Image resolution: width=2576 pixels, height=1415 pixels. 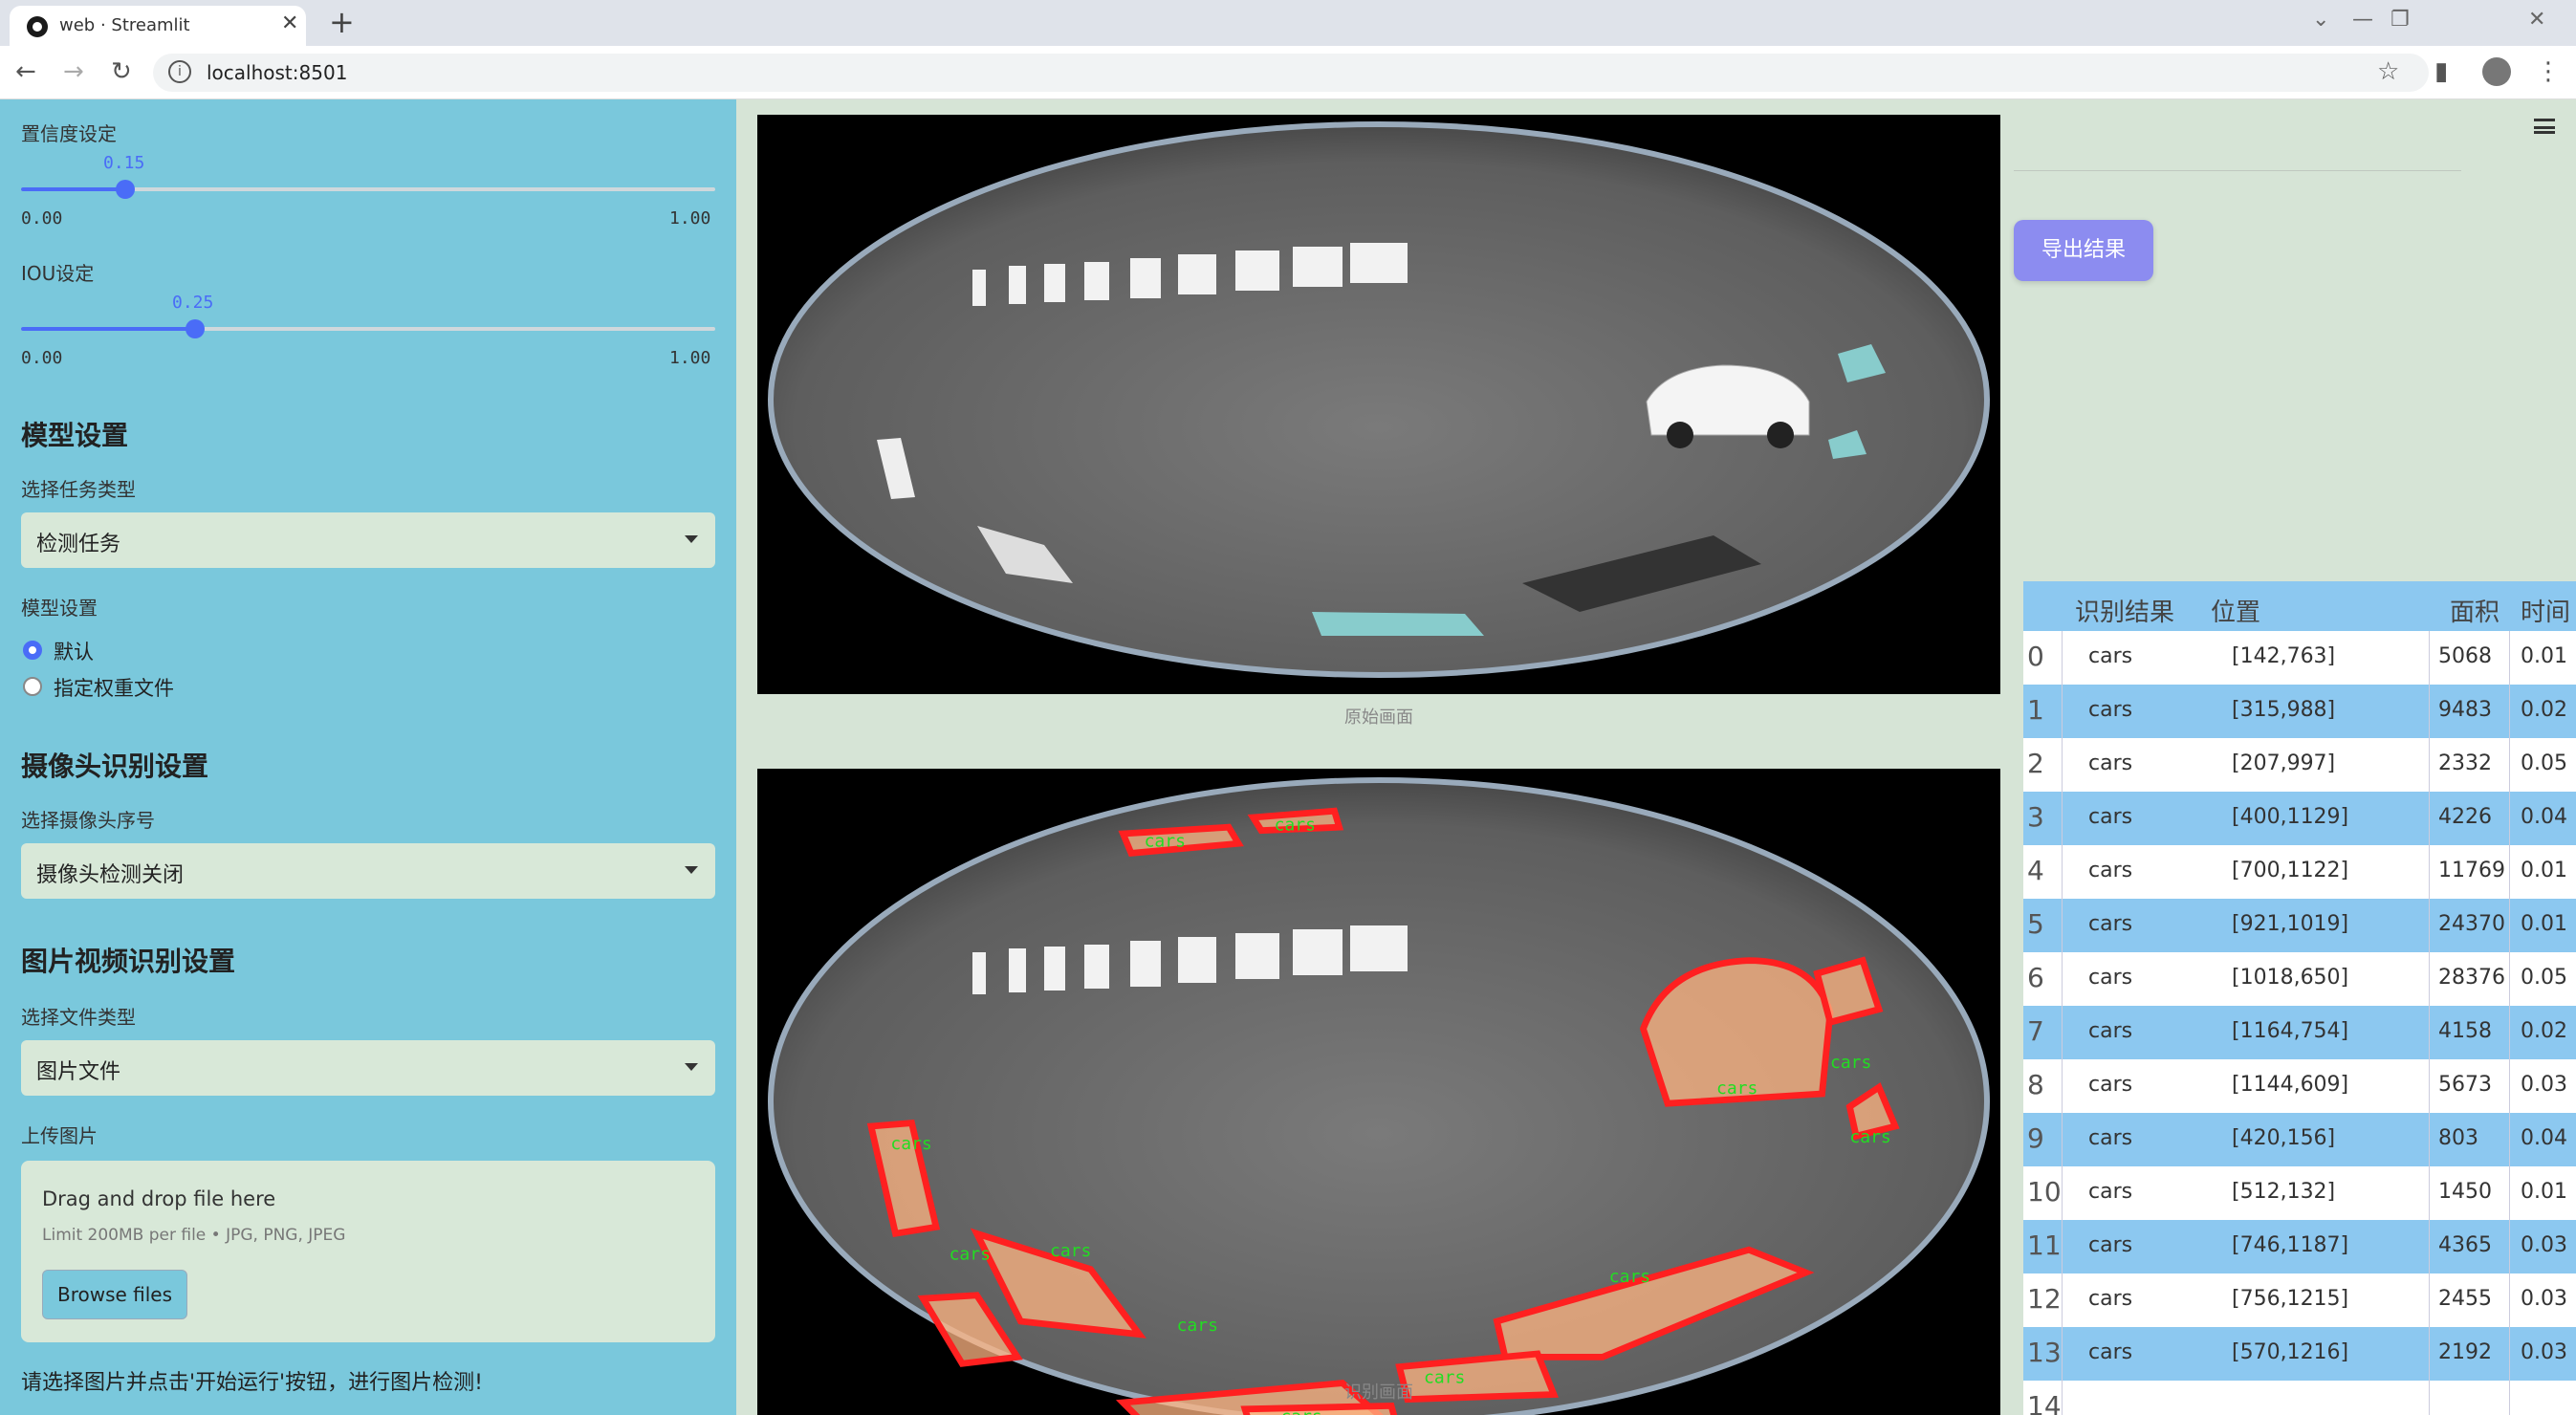 I want to click on close-tab-icon: ✕, so click(x=289, y=23).